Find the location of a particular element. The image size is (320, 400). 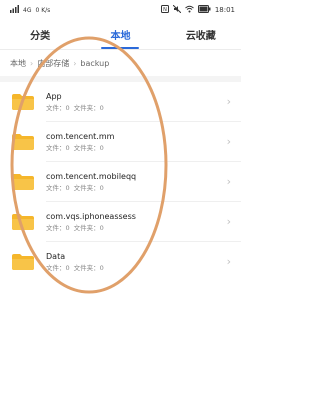

tab-cloud-favorites: 云收藏 is located at coordinates (201, 38).